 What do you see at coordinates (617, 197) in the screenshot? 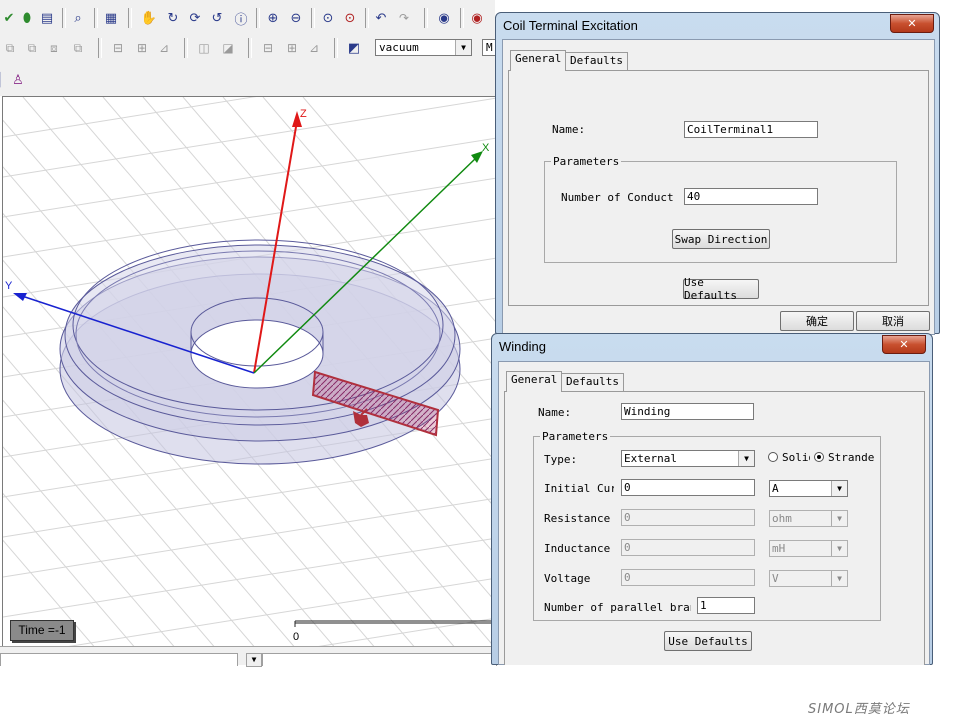
I see `conductors-label: Number of Conductors` at bounding box center [617, 197].